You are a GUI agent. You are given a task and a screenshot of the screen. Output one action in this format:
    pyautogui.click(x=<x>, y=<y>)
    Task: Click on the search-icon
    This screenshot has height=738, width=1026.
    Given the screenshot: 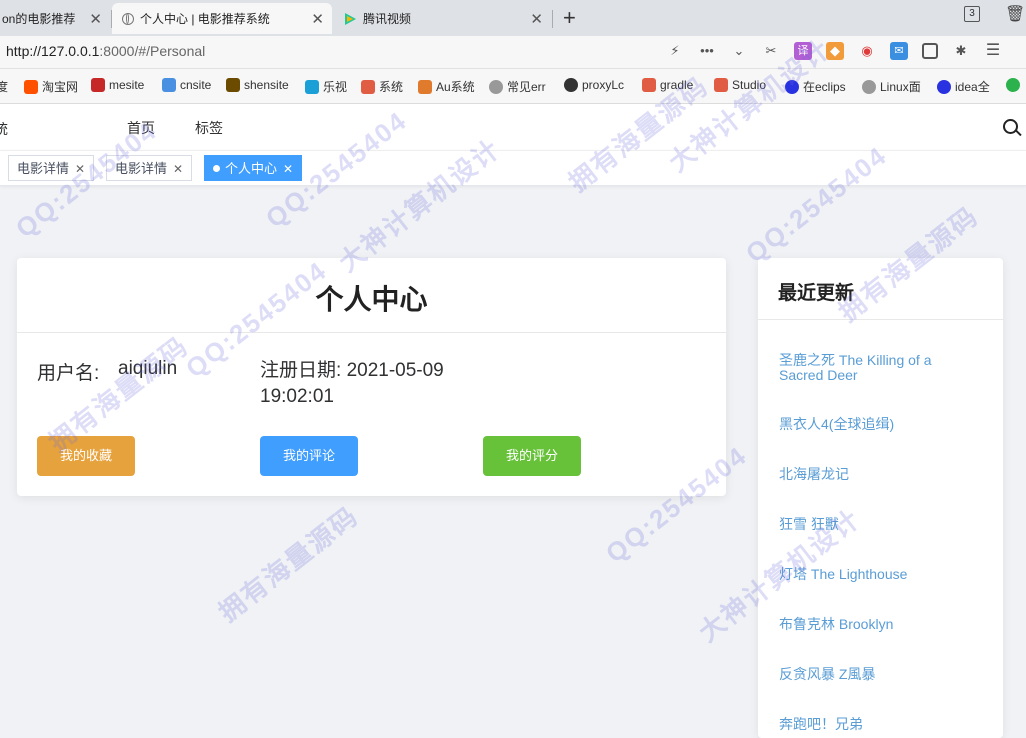 What is the action you would take?
    pyautogui.click(x=1010, y=126)
    